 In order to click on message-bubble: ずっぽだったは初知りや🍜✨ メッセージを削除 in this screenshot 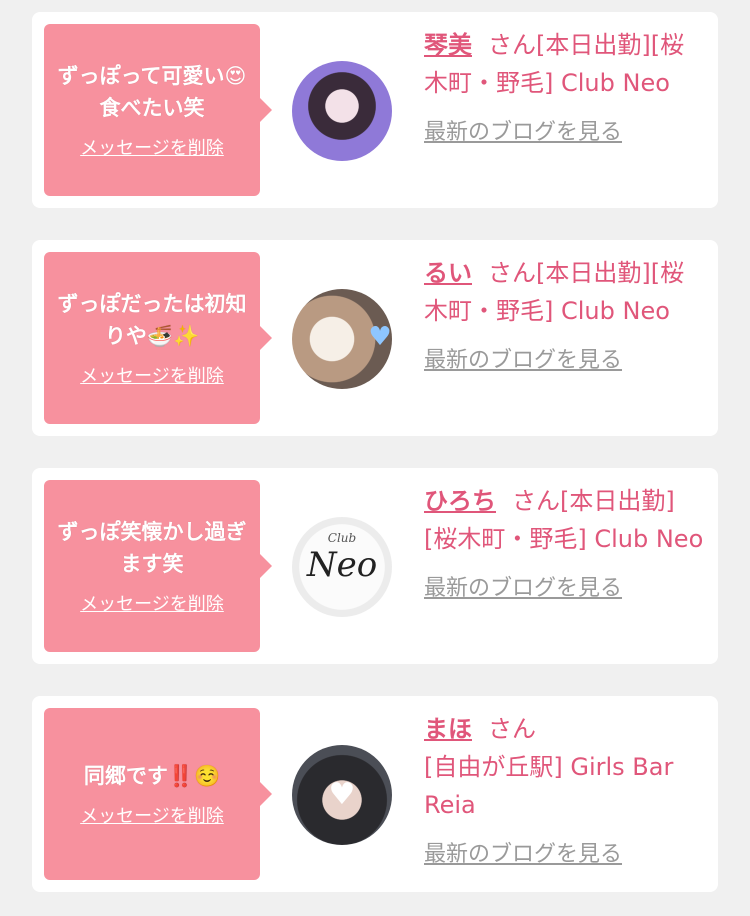, I will do `click(158, 338)`.